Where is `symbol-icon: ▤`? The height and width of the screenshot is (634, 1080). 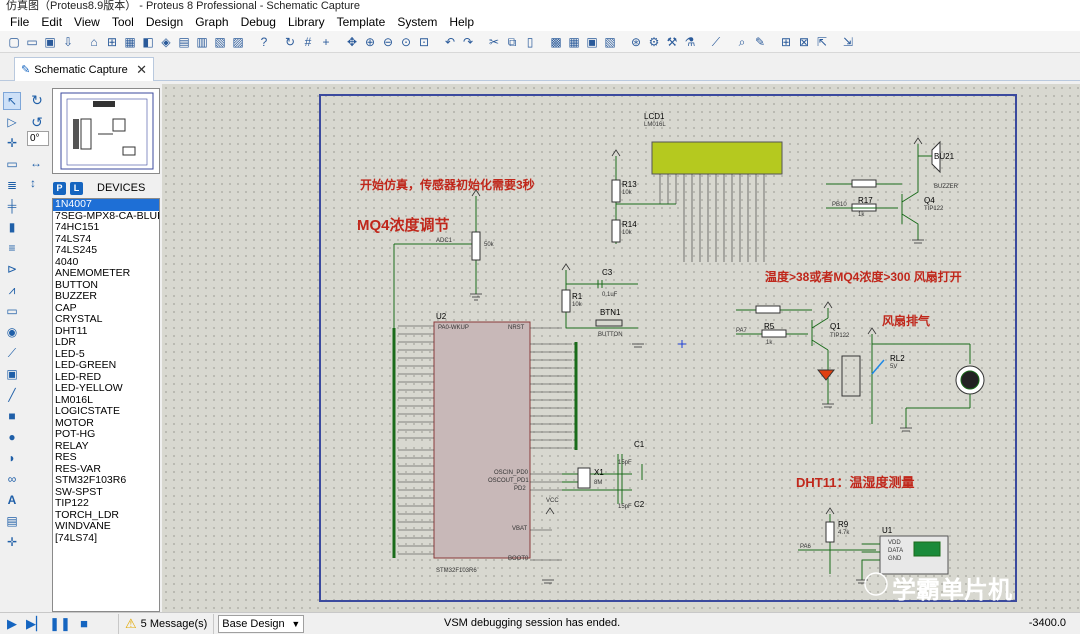
symbol-icon: ▤ is located at coordinates (12, 521).